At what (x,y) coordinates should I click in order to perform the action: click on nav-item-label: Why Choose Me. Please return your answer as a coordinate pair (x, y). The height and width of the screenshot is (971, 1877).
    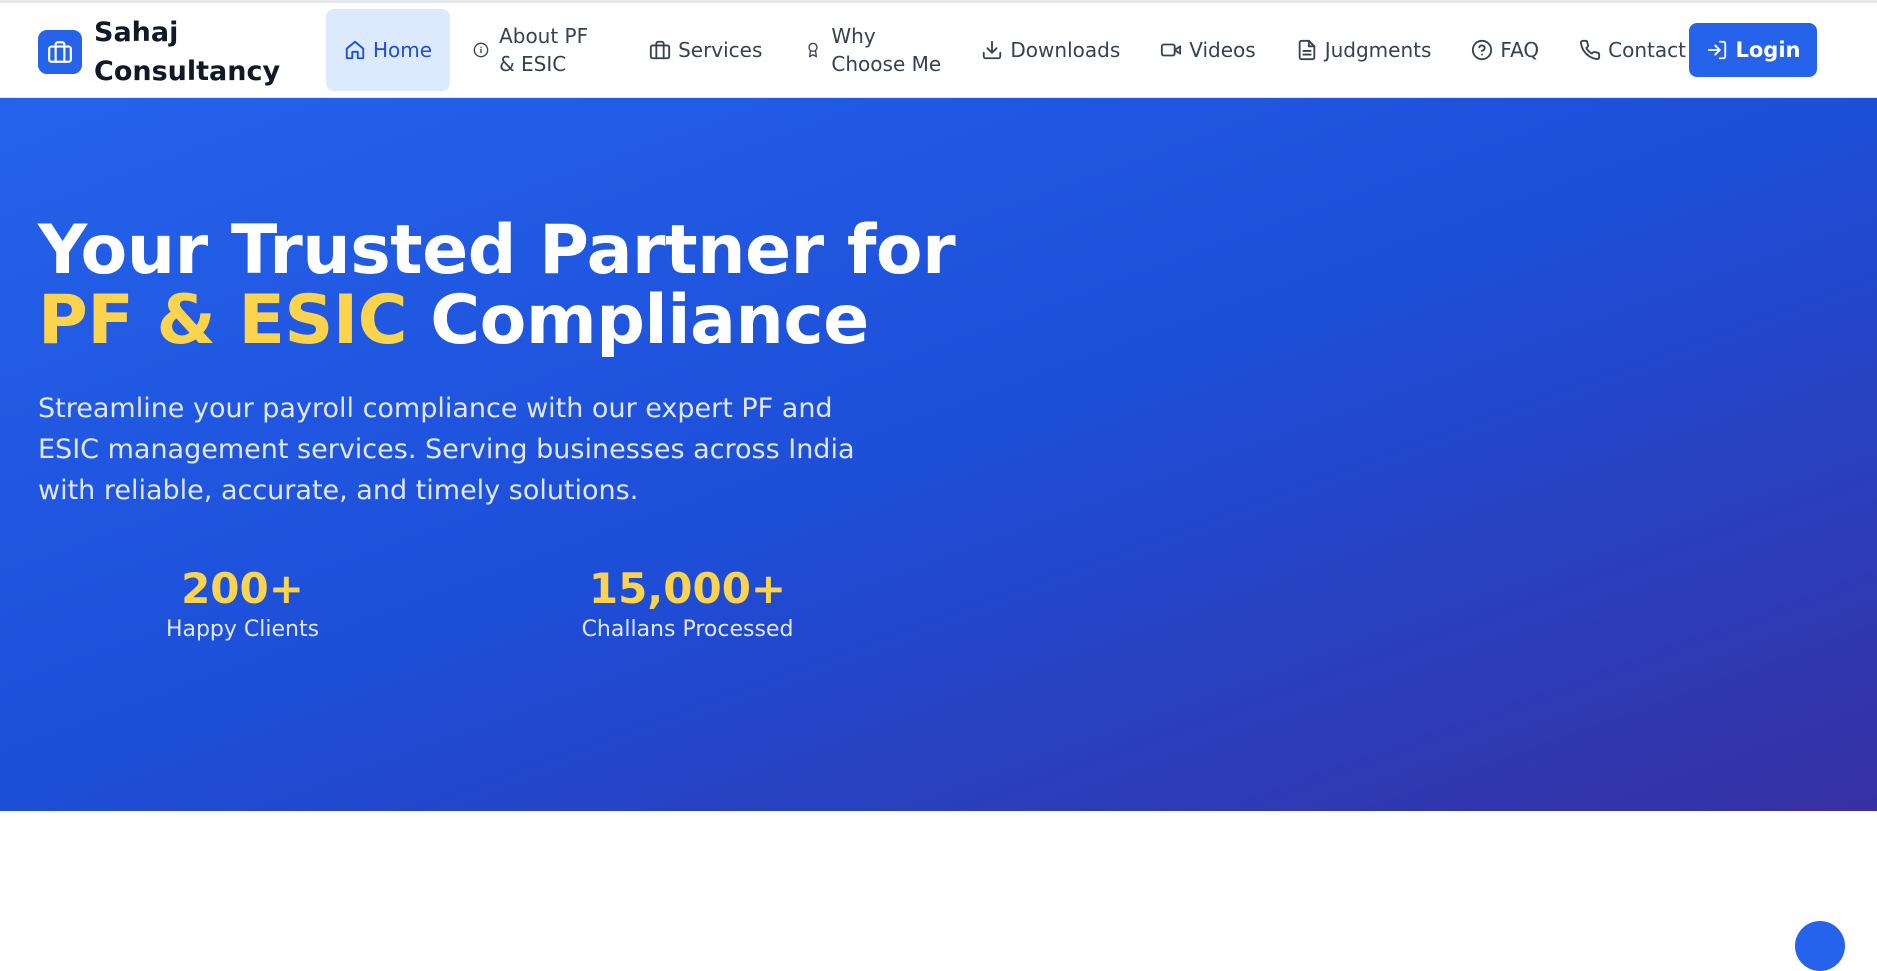
    Looking at the image, I should click on (886, 50).